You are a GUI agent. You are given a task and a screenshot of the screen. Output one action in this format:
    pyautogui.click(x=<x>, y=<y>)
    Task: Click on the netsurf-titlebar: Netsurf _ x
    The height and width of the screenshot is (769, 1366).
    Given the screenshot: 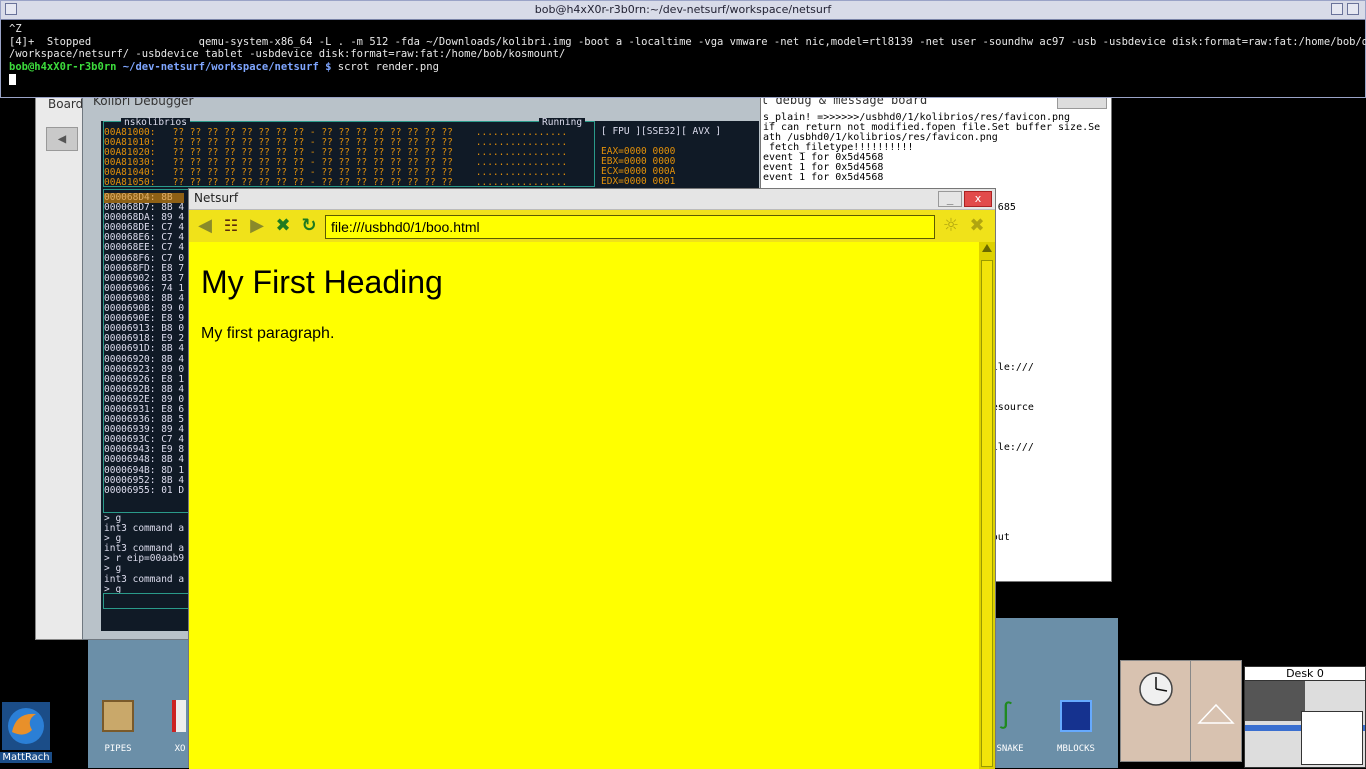 What is the action you would take?
    pyautogui.click(x=592, y=199)
    